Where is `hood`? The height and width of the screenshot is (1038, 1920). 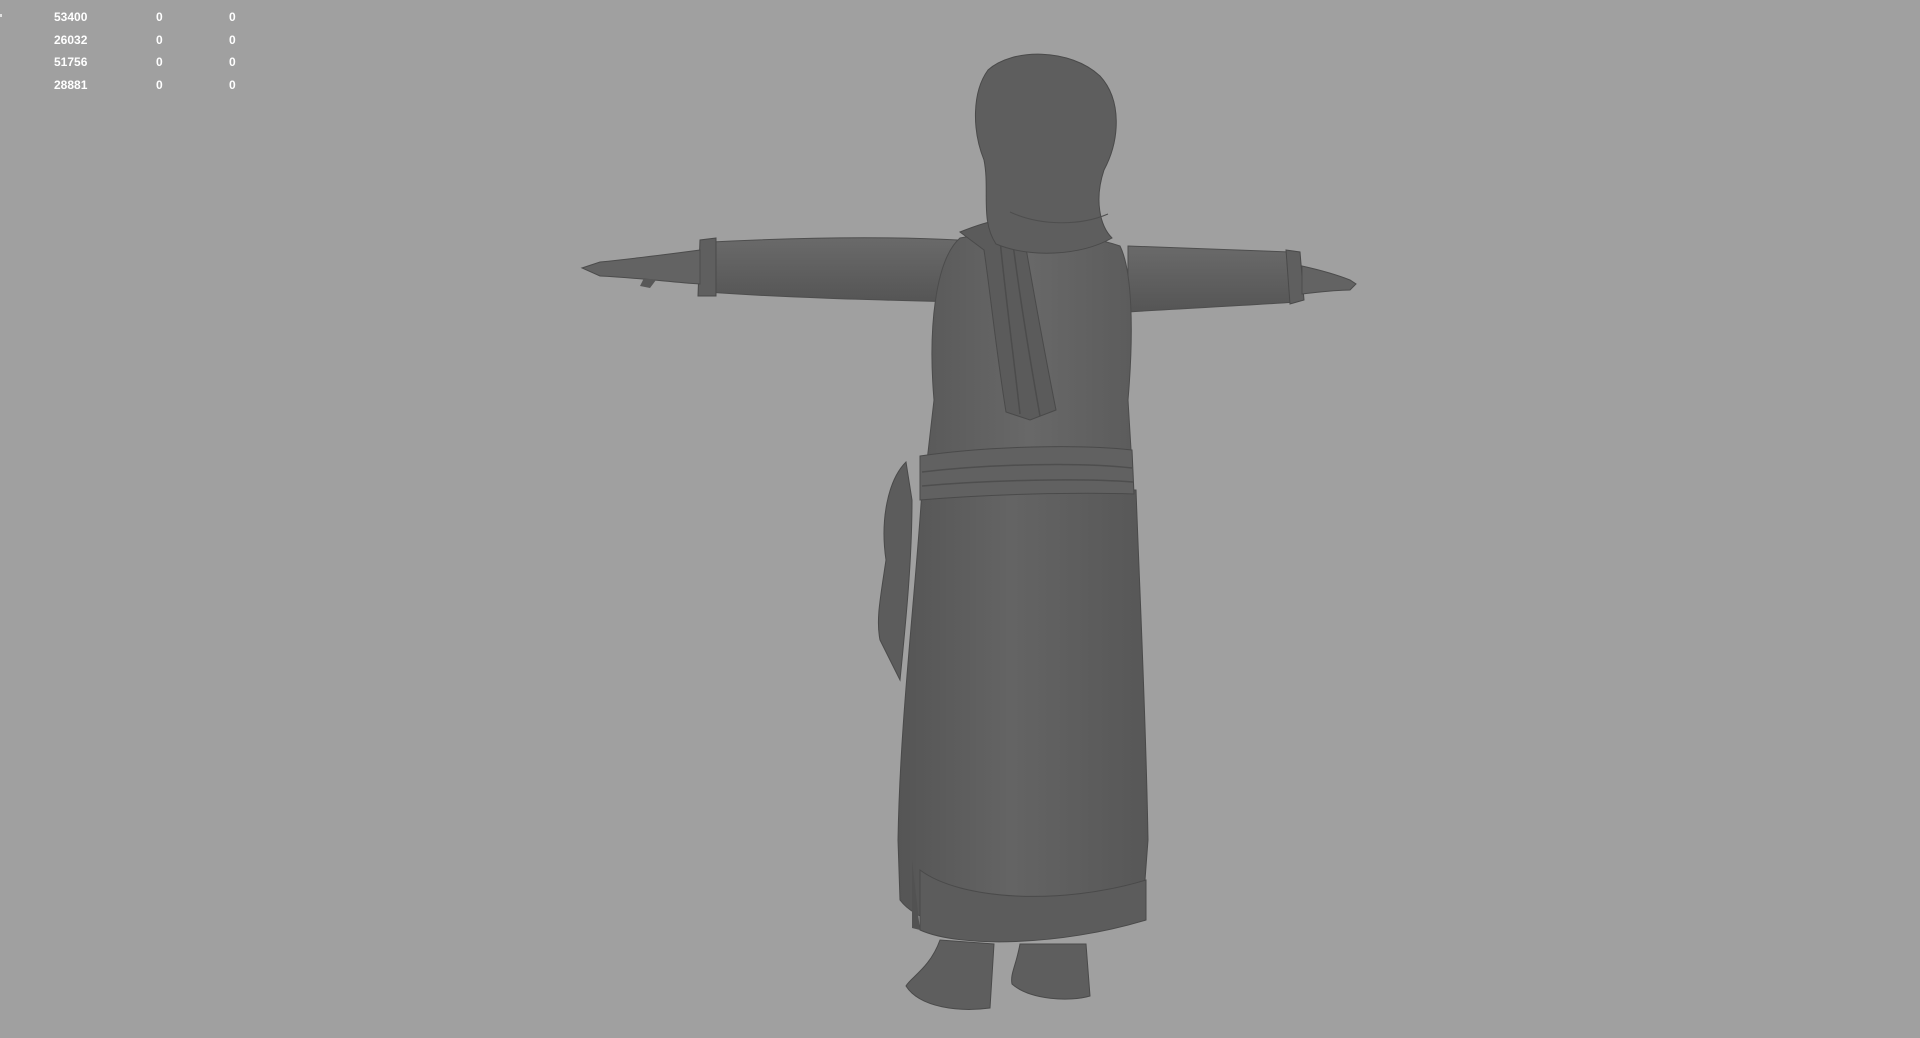 hood is located at coordinates (1046, 153).